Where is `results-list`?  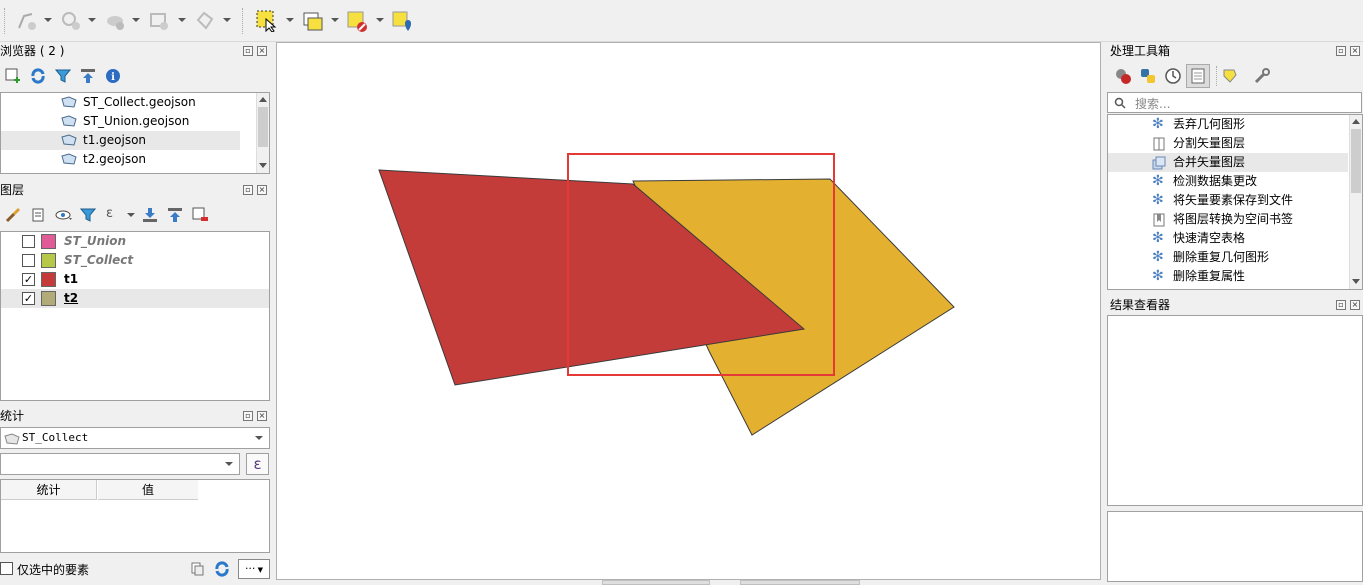
results-list is located at coordinates (1235, 410).